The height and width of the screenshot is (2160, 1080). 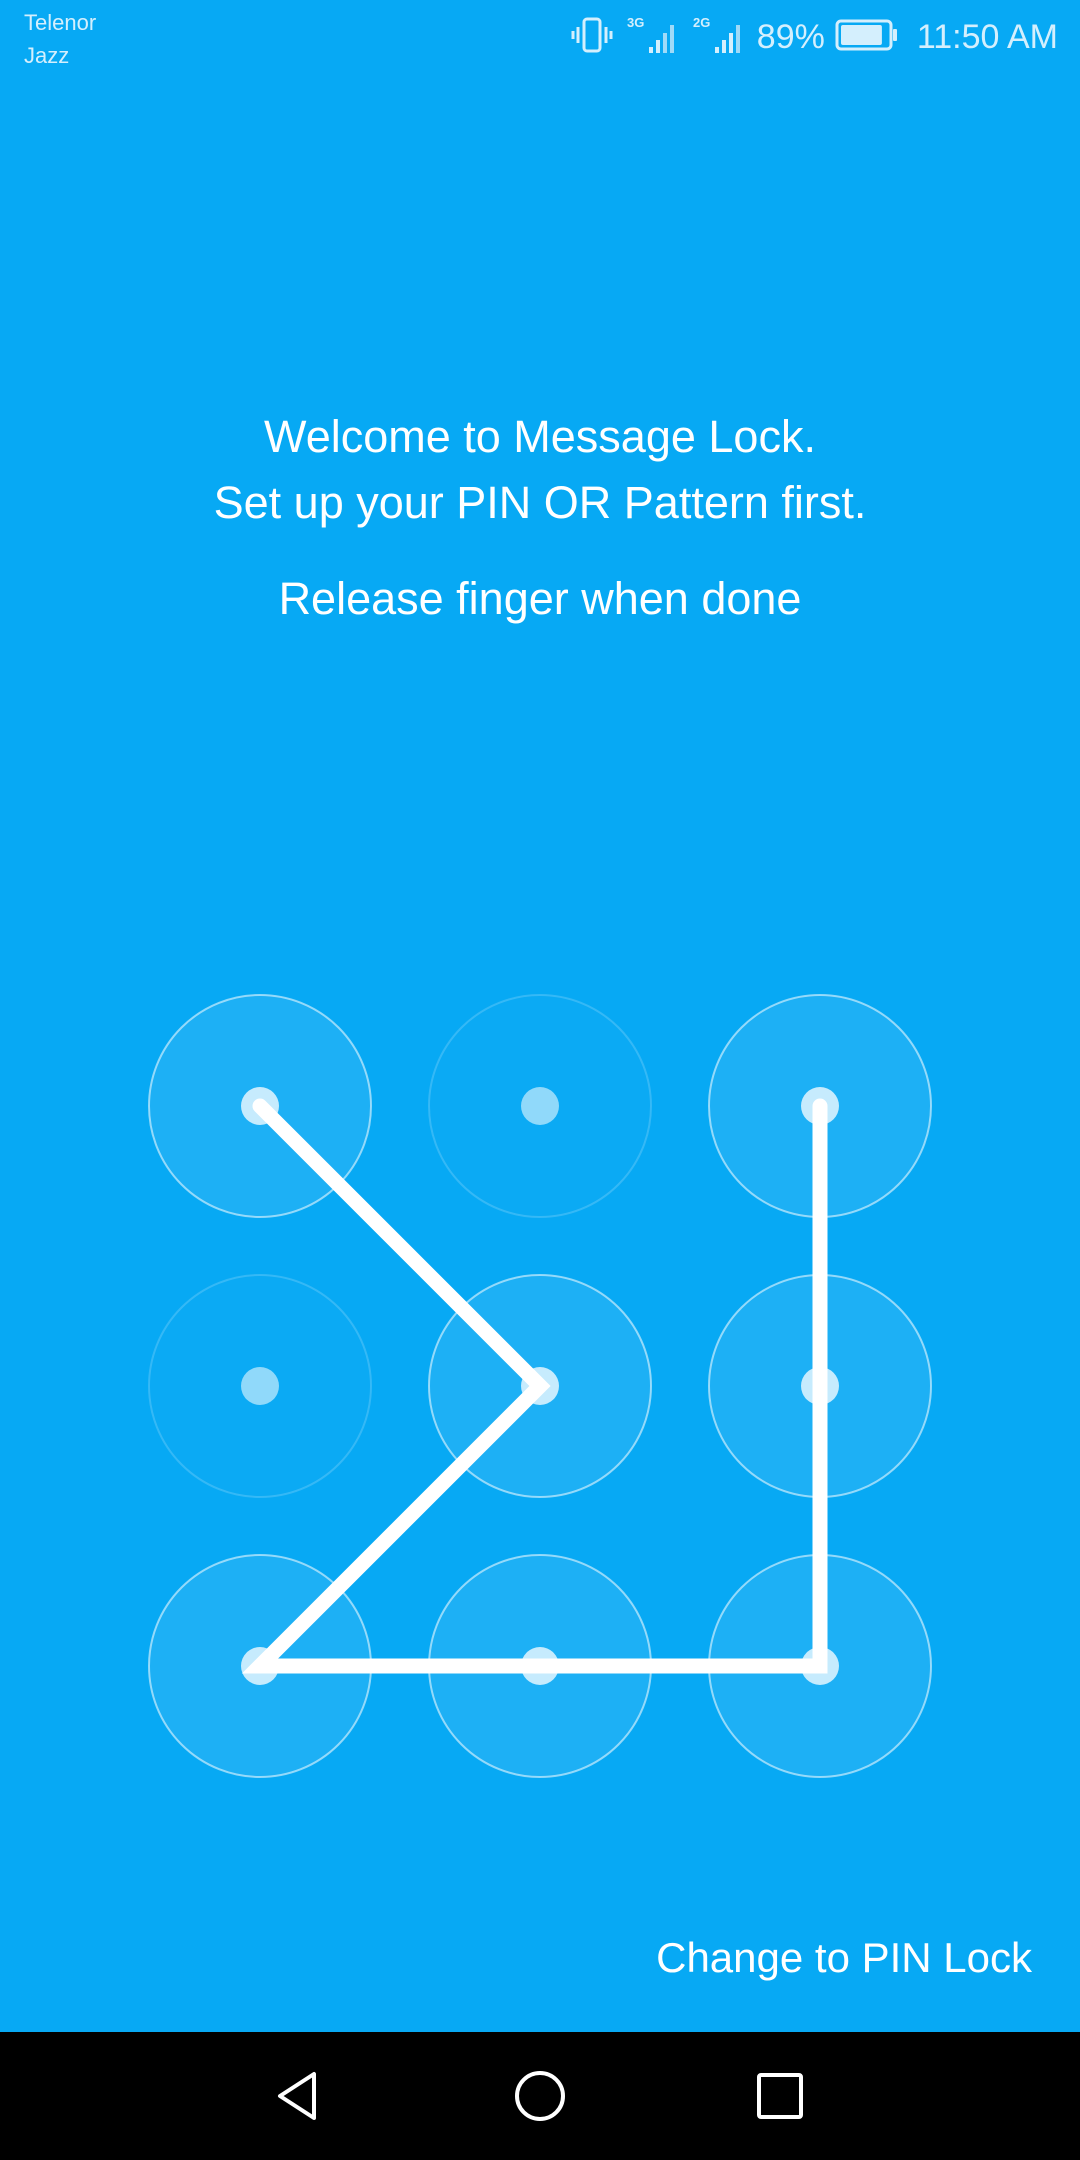 I want to click on home-icon, so click(x=540, y=2096).